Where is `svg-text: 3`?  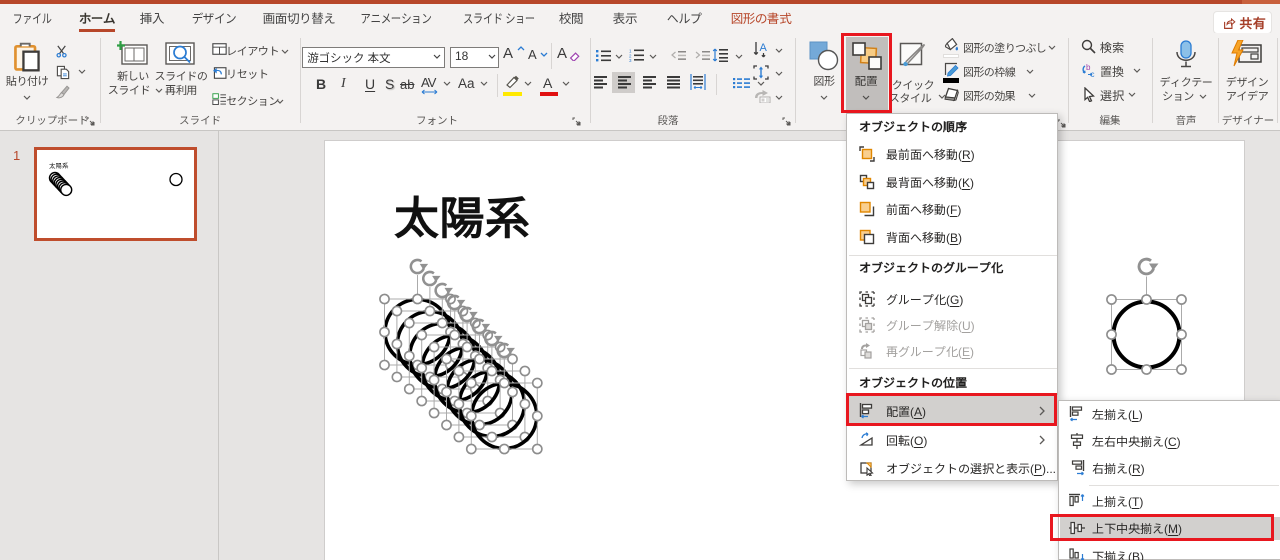 svg-text: 3 is located at coordinates (630, 60).